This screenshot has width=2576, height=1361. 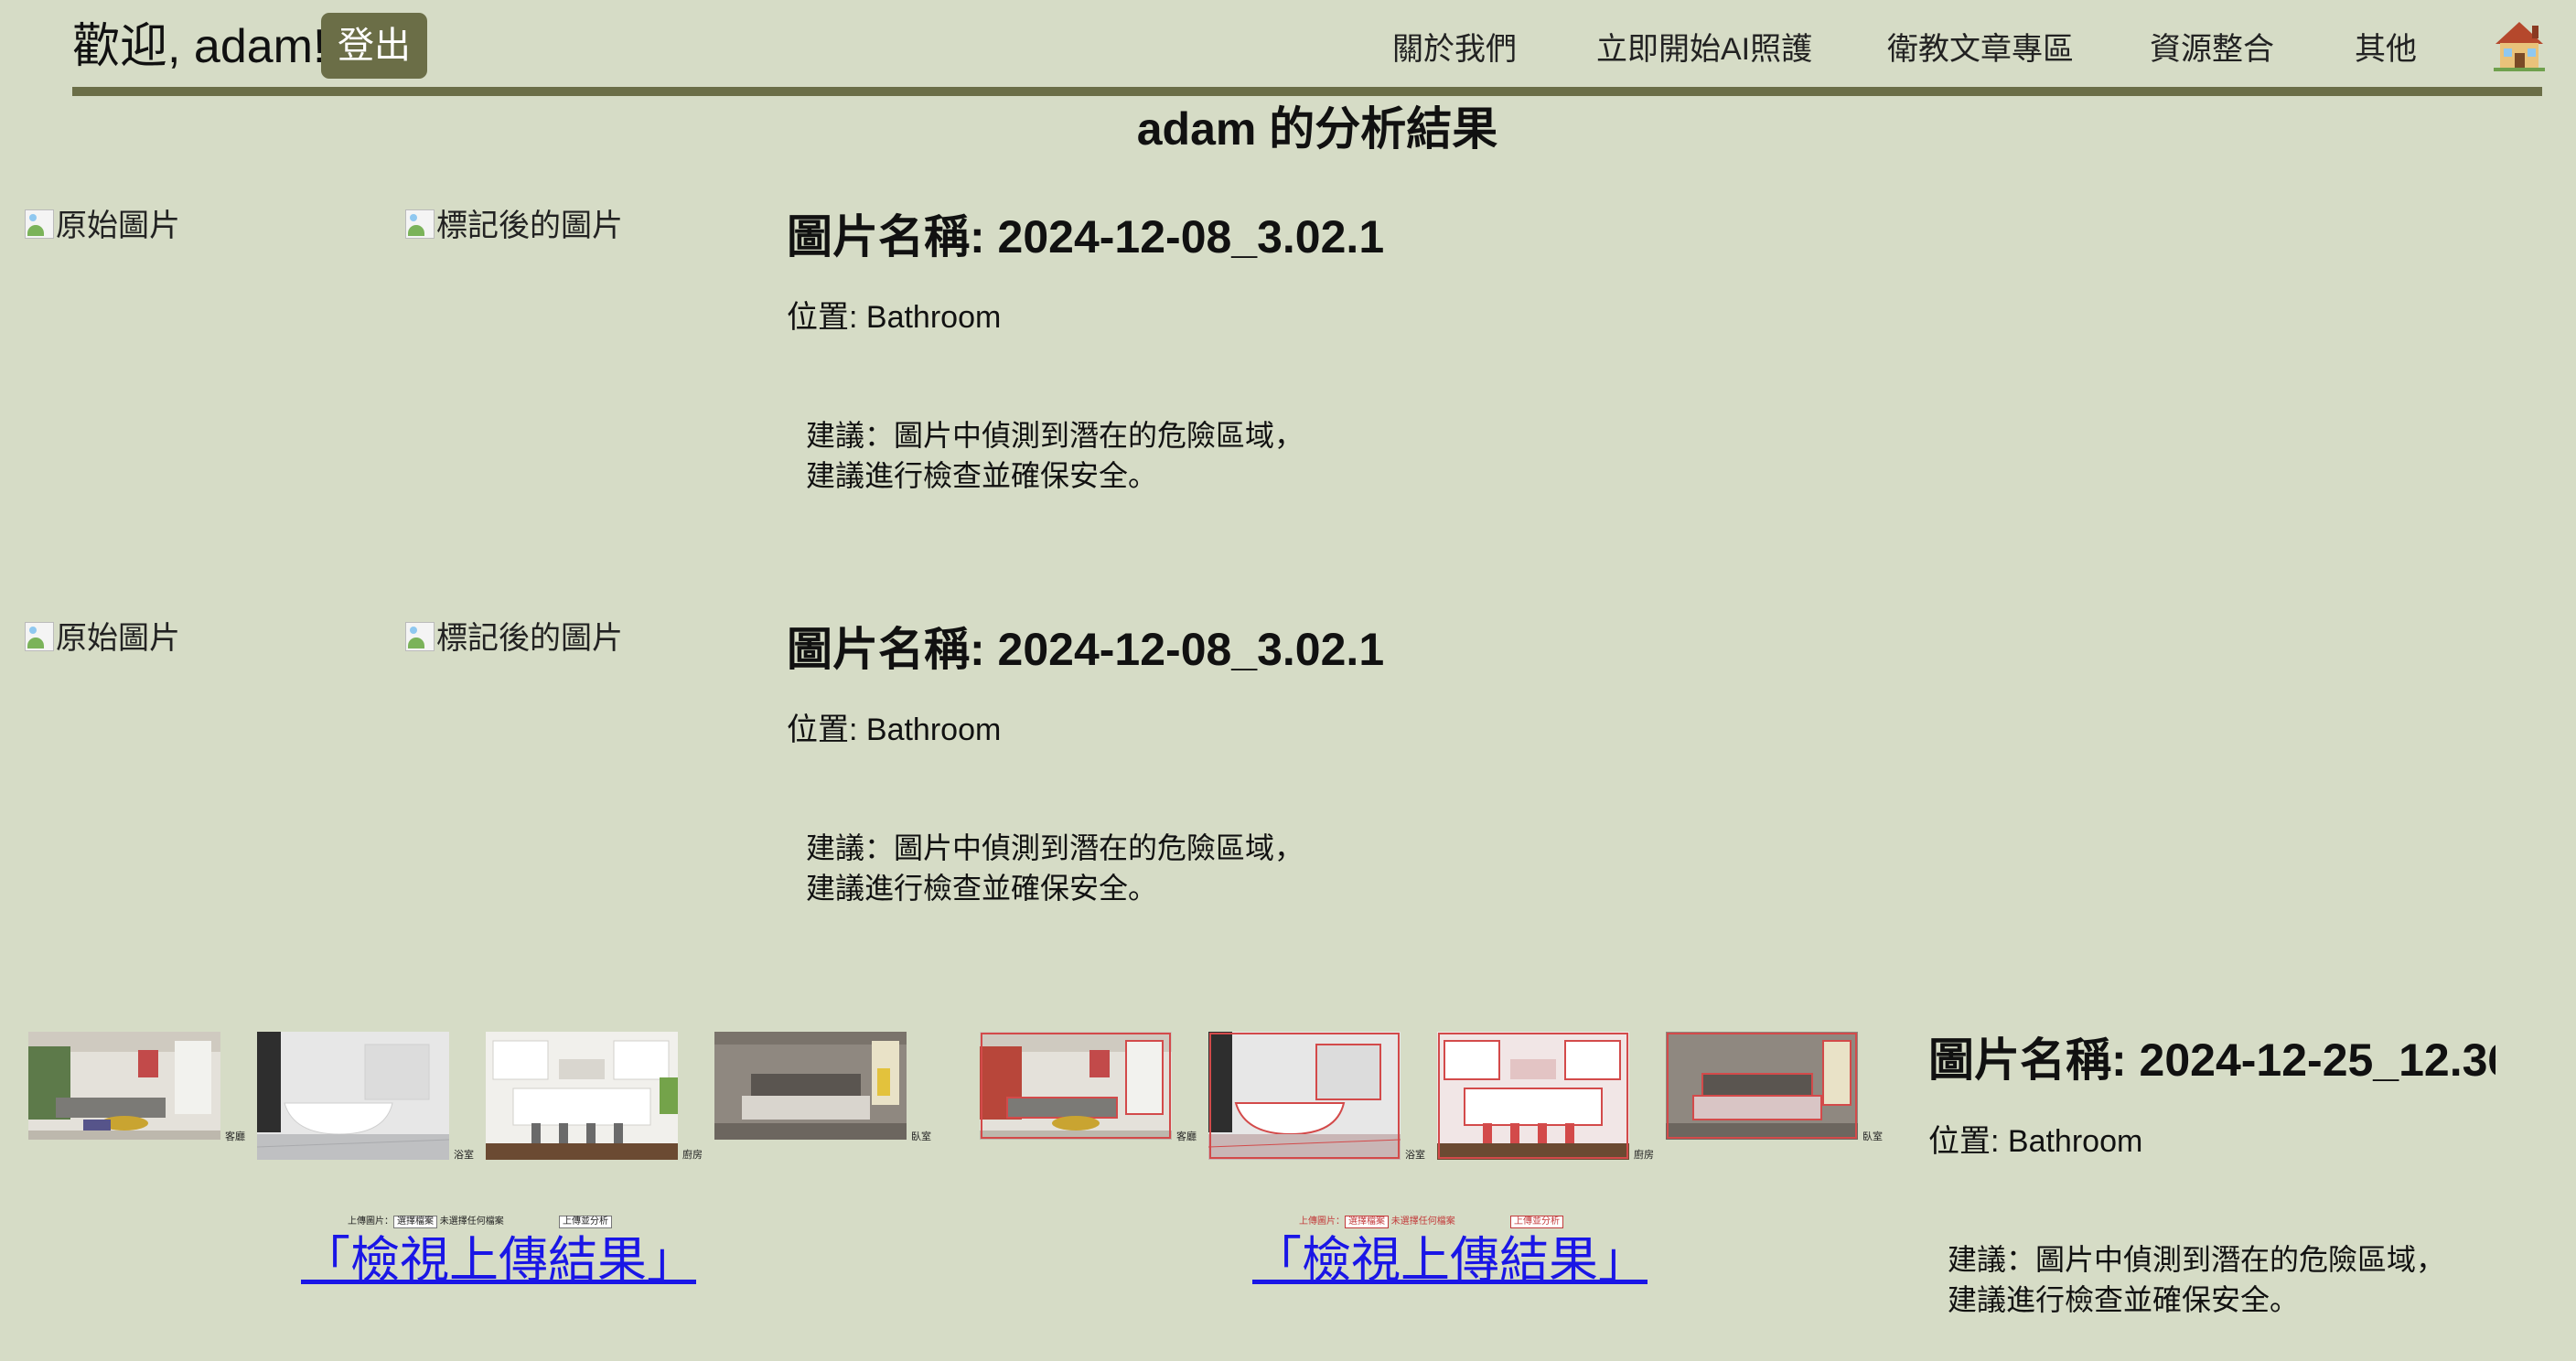 I want to click on nav-health-articles: 衛教文章專區, so click(x=1981, y=49).